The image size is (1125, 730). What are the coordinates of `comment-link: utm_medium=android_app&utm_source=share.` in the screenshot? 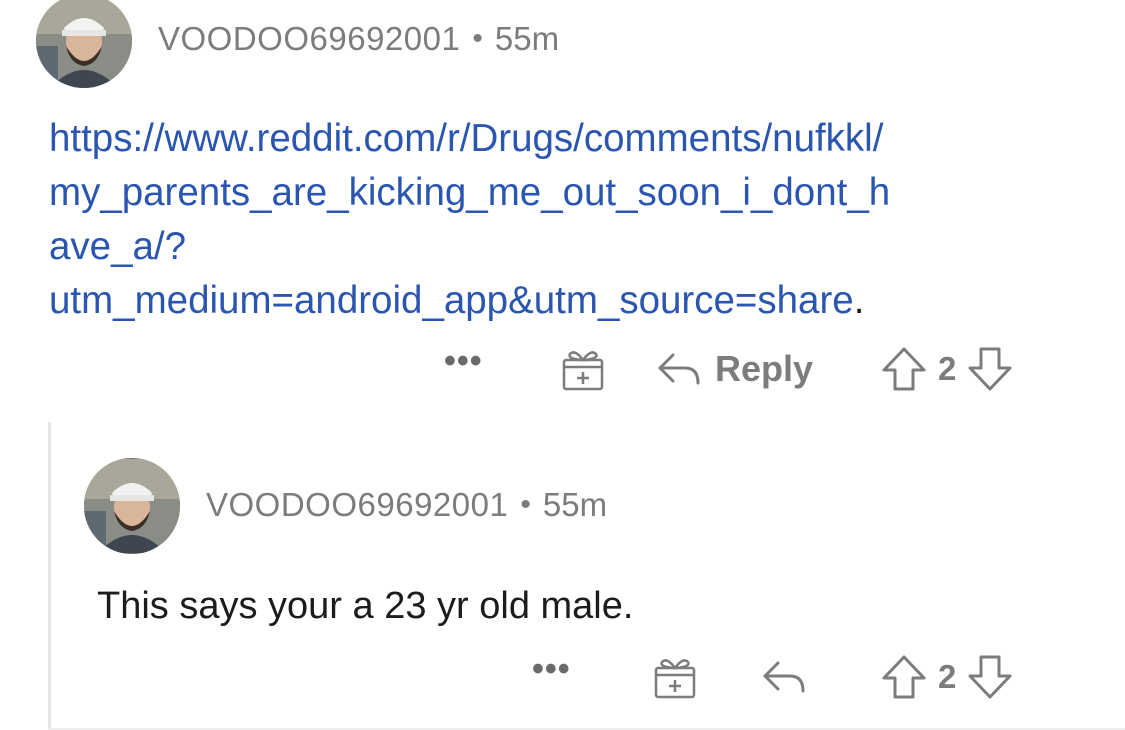 It's located at (569, 301).